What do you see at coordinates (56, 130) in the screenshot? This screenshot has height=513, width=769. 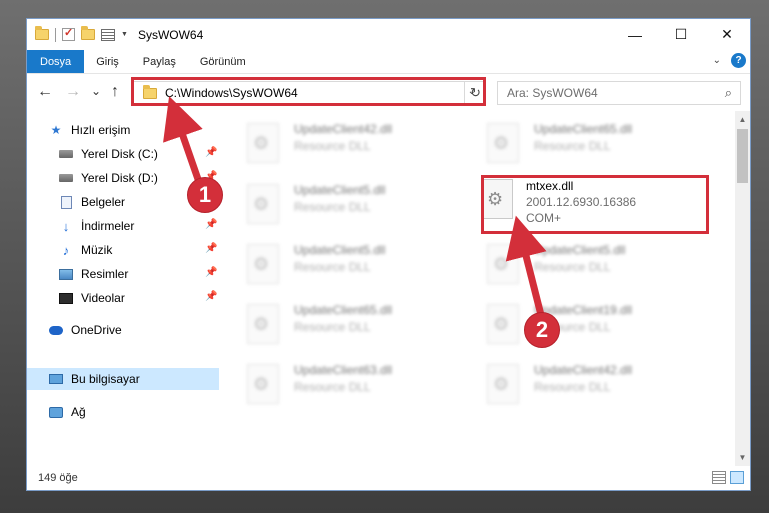 I see `star-icon: ★` at bounding box center [56, 130].